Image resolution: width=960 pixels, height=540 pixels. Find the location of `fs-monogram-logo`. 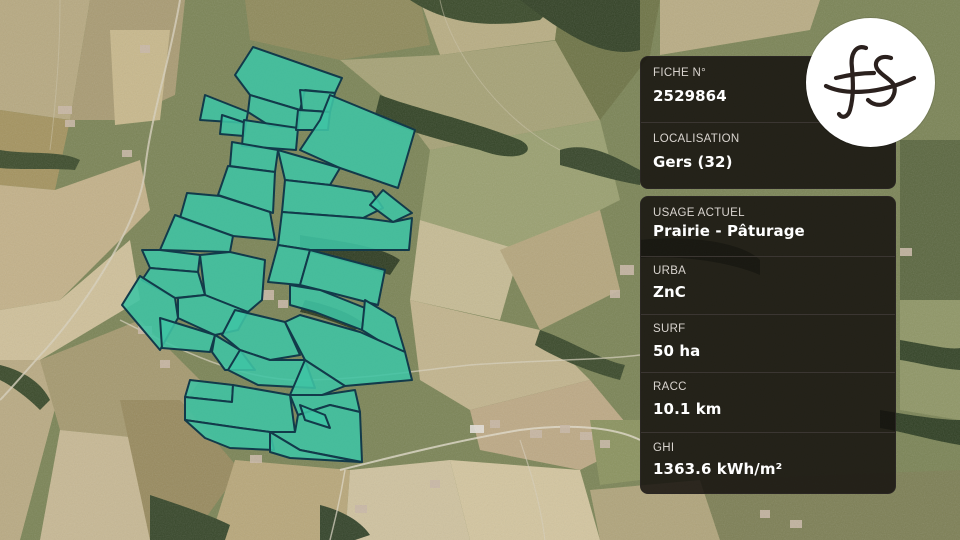

fs-monogram-logo is located at coordinates (870, 82).